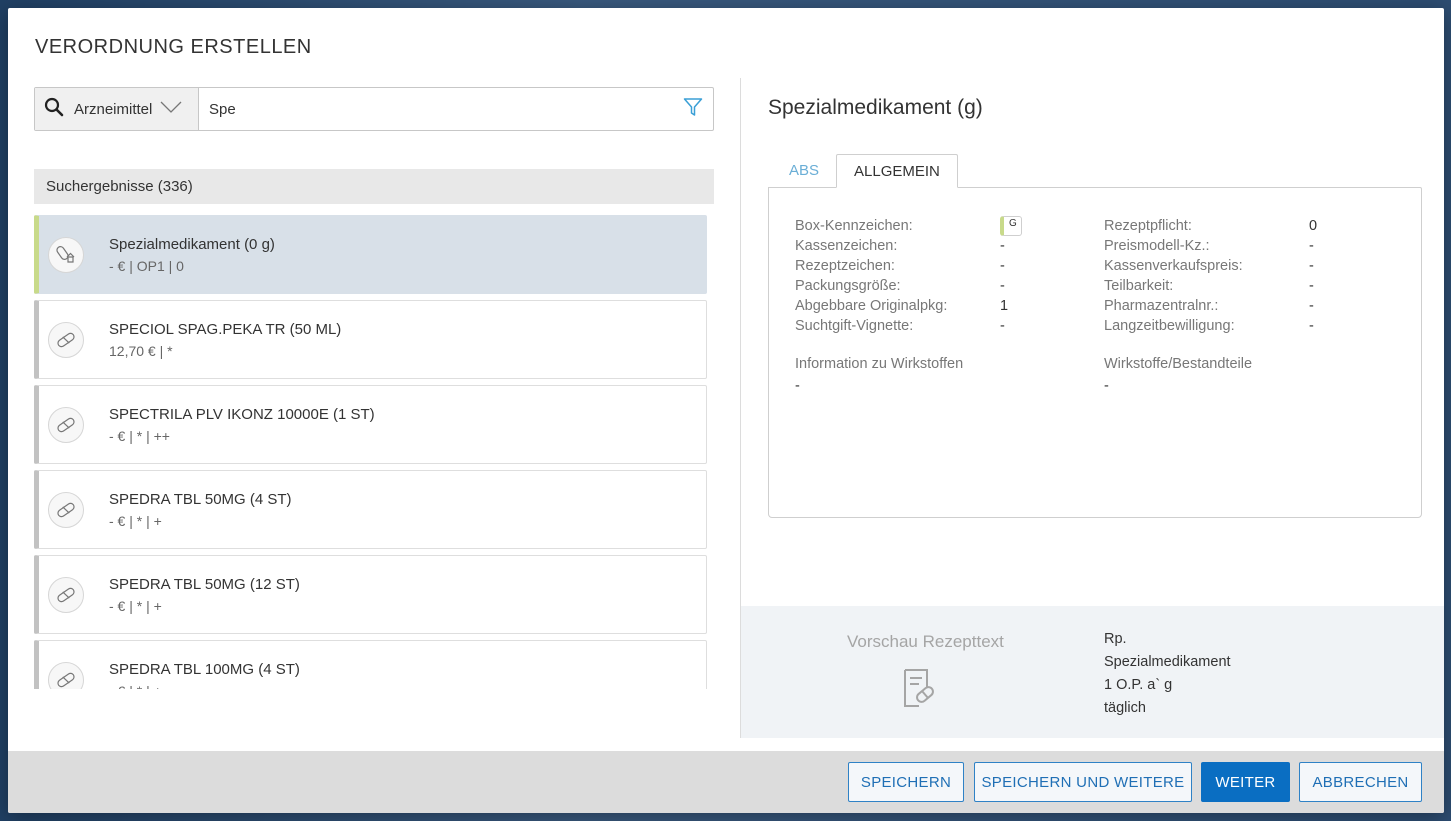 The image size is (1451, 821). Describe the element at coordinates (1360, 782) in the screenshot. I see `cancel-button: ABBRECHEN` at that location.